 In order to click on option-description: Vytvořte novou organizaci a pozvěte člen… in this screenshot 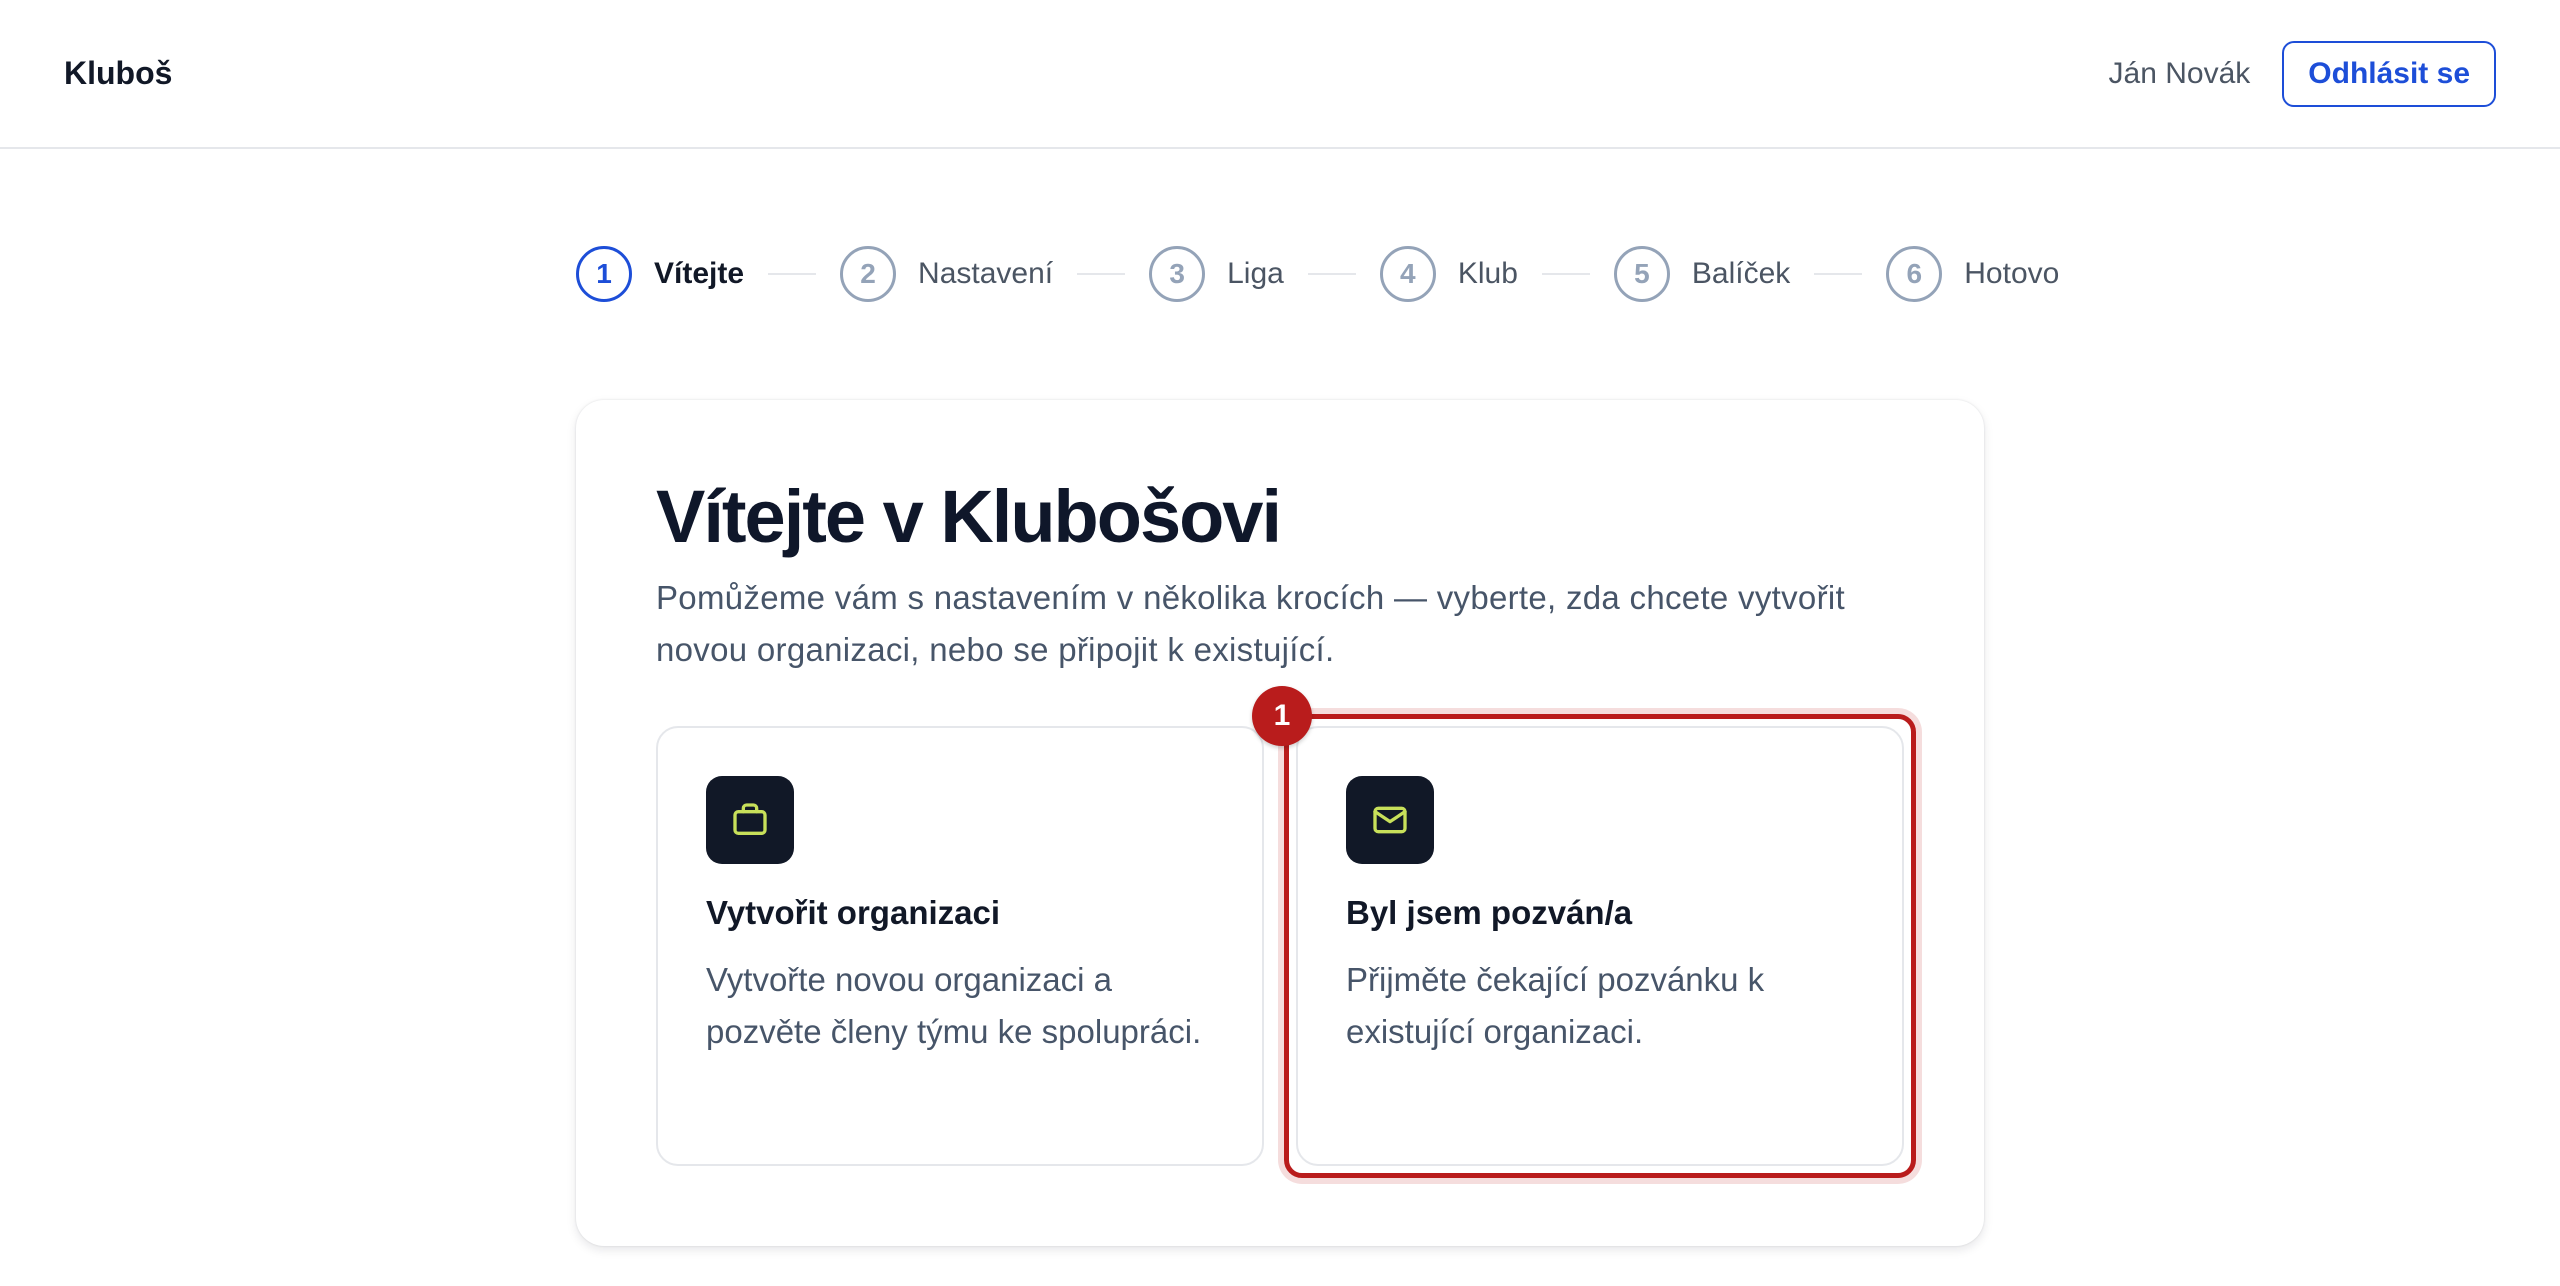, I will do `click(954, 1005)`.